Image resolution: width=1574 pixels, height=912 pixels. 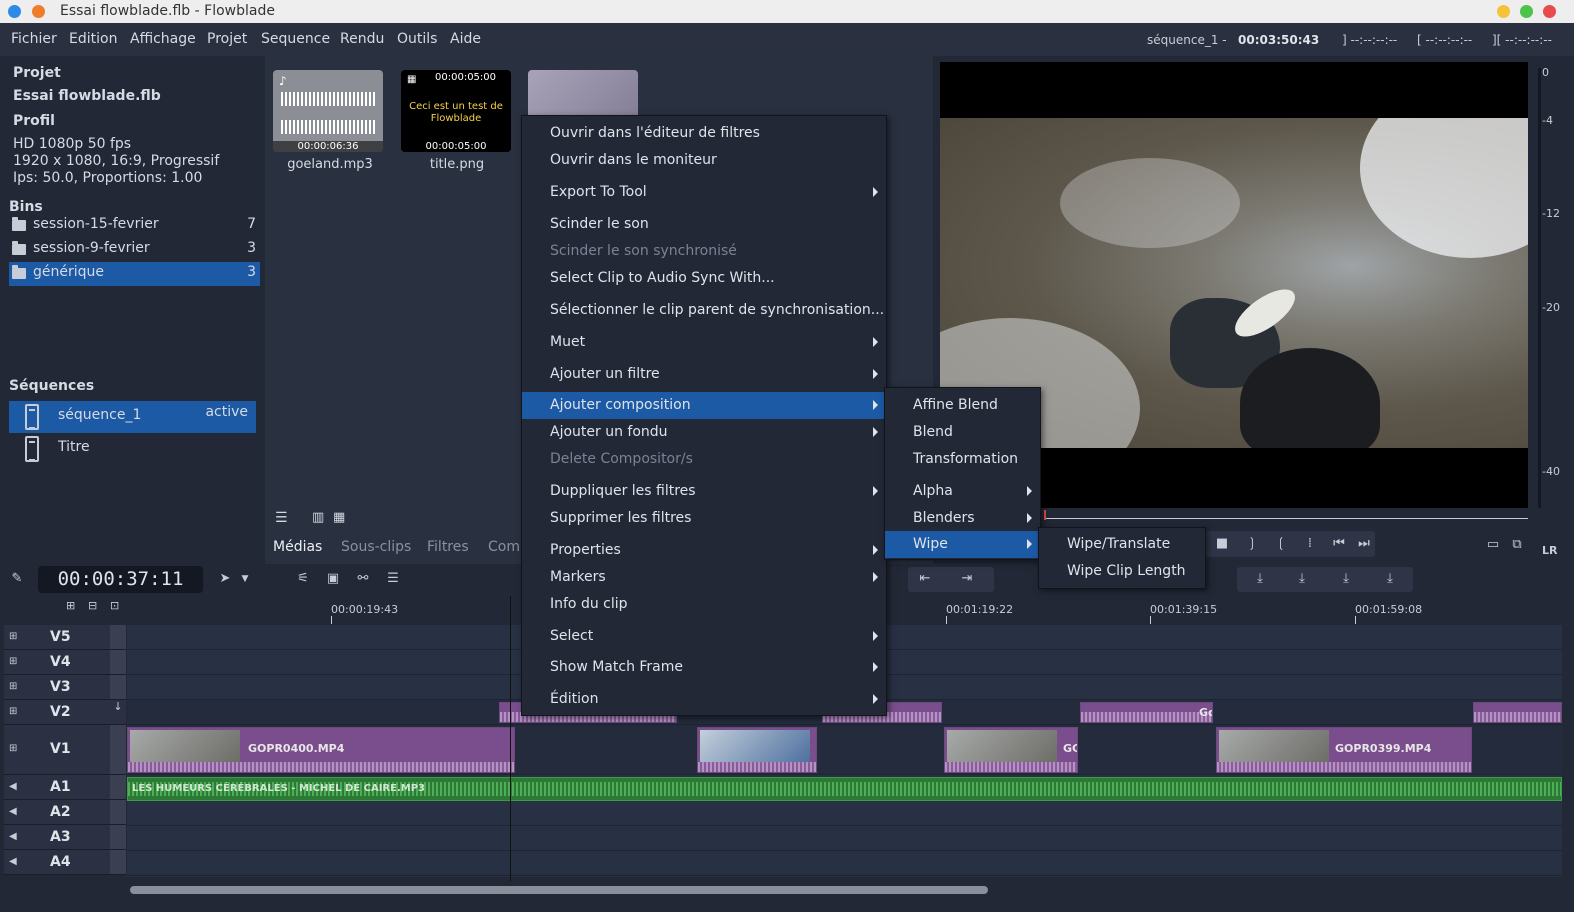 I want to click on tab-medias: Médias, so click(x=297, y=547).